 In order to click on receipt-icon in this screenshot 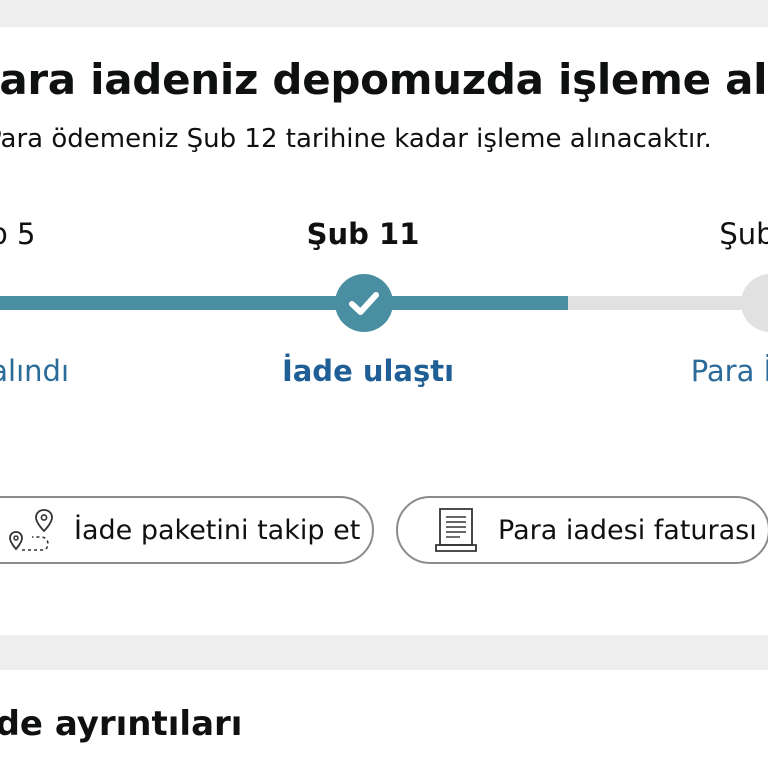, I will do `click(457, 530)`.